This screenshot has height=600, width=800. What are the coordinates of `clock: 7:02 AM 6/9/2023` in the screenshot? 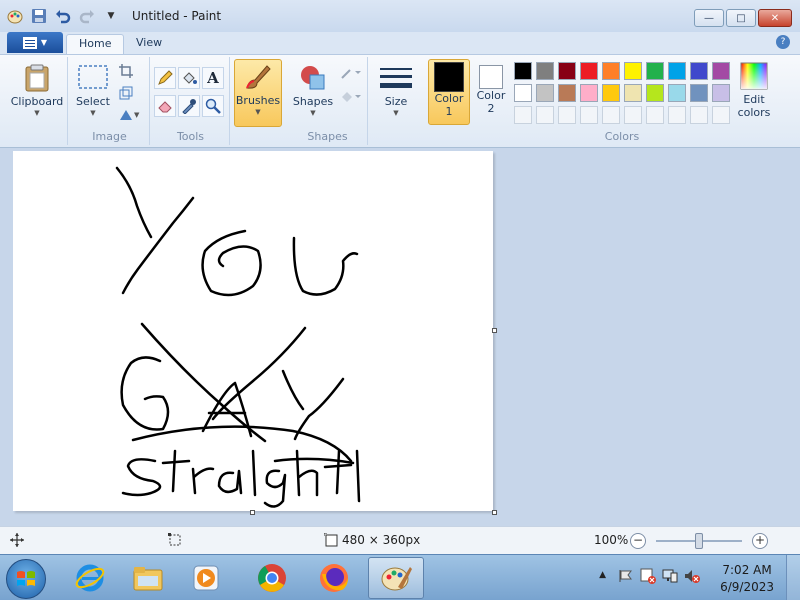 It's located at (747, 579).